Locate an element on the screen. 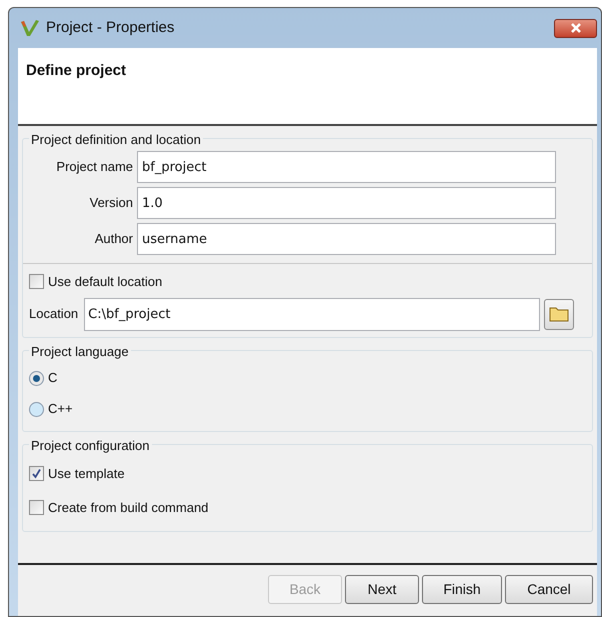  folder-icon is located at coordinates (559, 314).